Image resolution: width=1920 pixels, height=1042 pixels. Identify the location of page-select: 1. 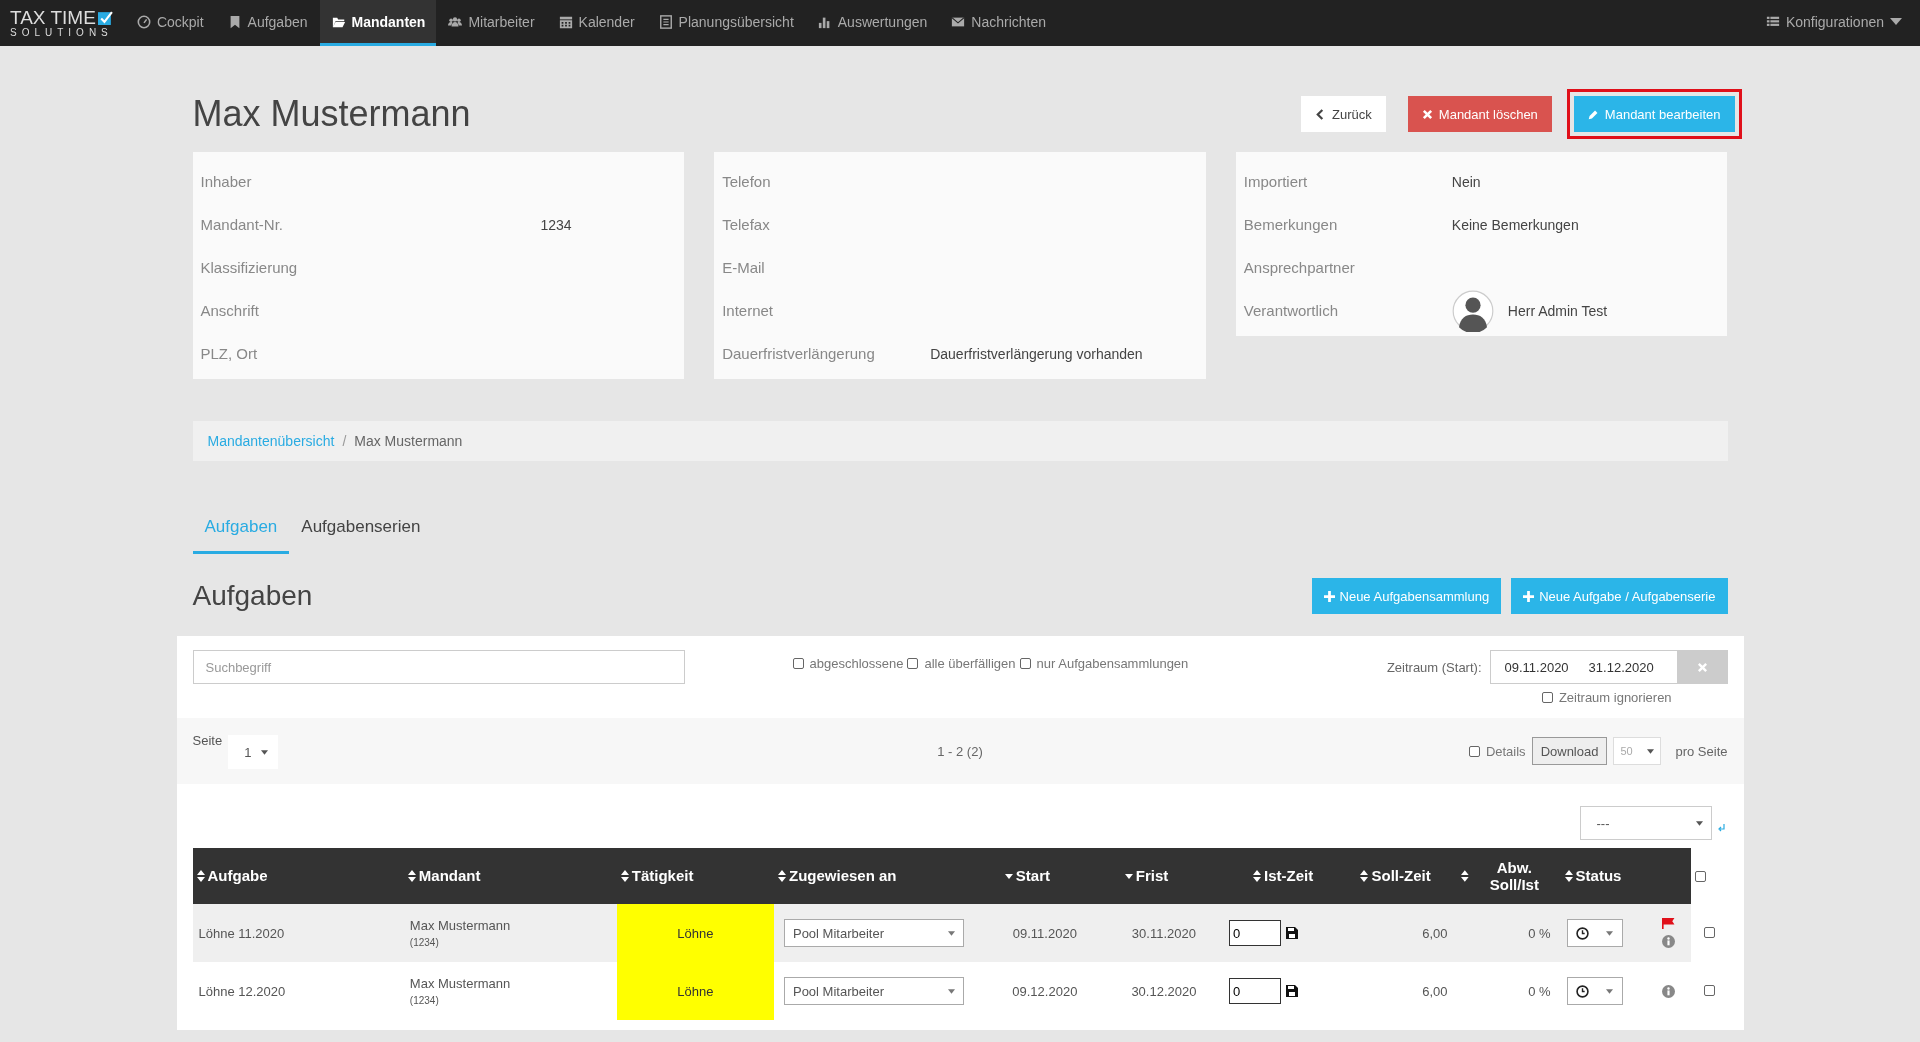
(253, 752).